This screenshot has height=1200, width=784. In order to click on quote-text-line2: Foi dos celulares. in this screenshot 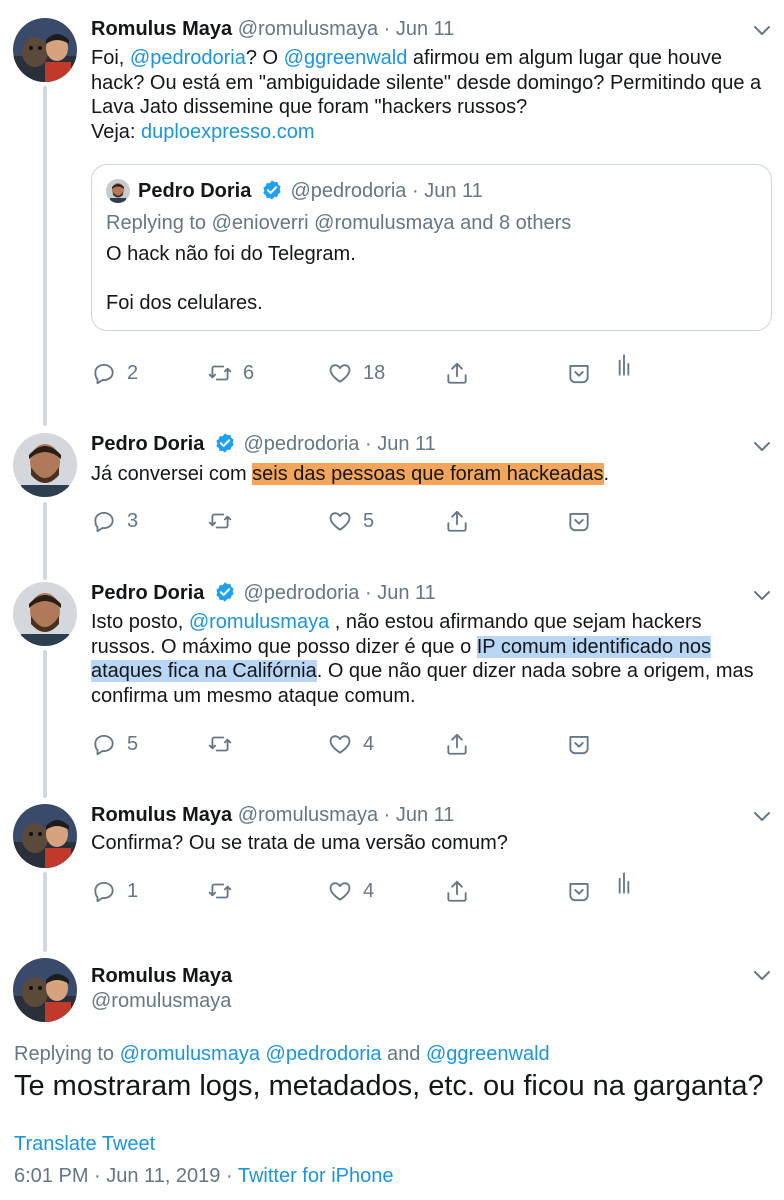, I will do `click(184, 303)`.